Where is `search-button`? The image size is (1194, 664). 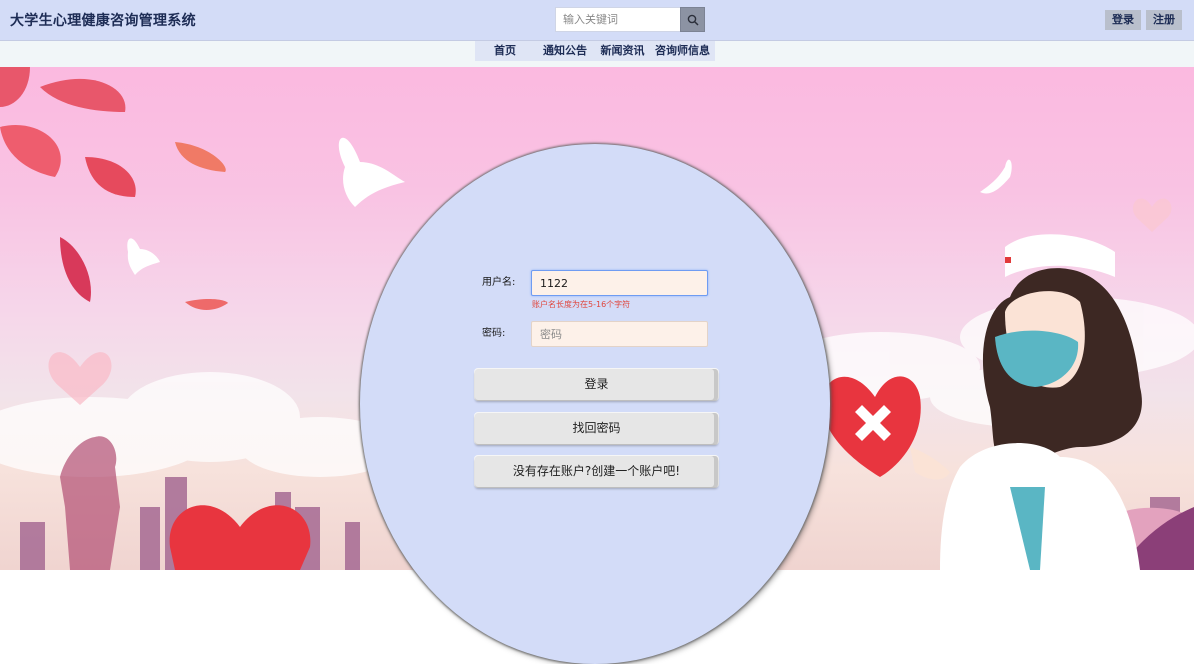 search-button is located at coordinates (692, 19).